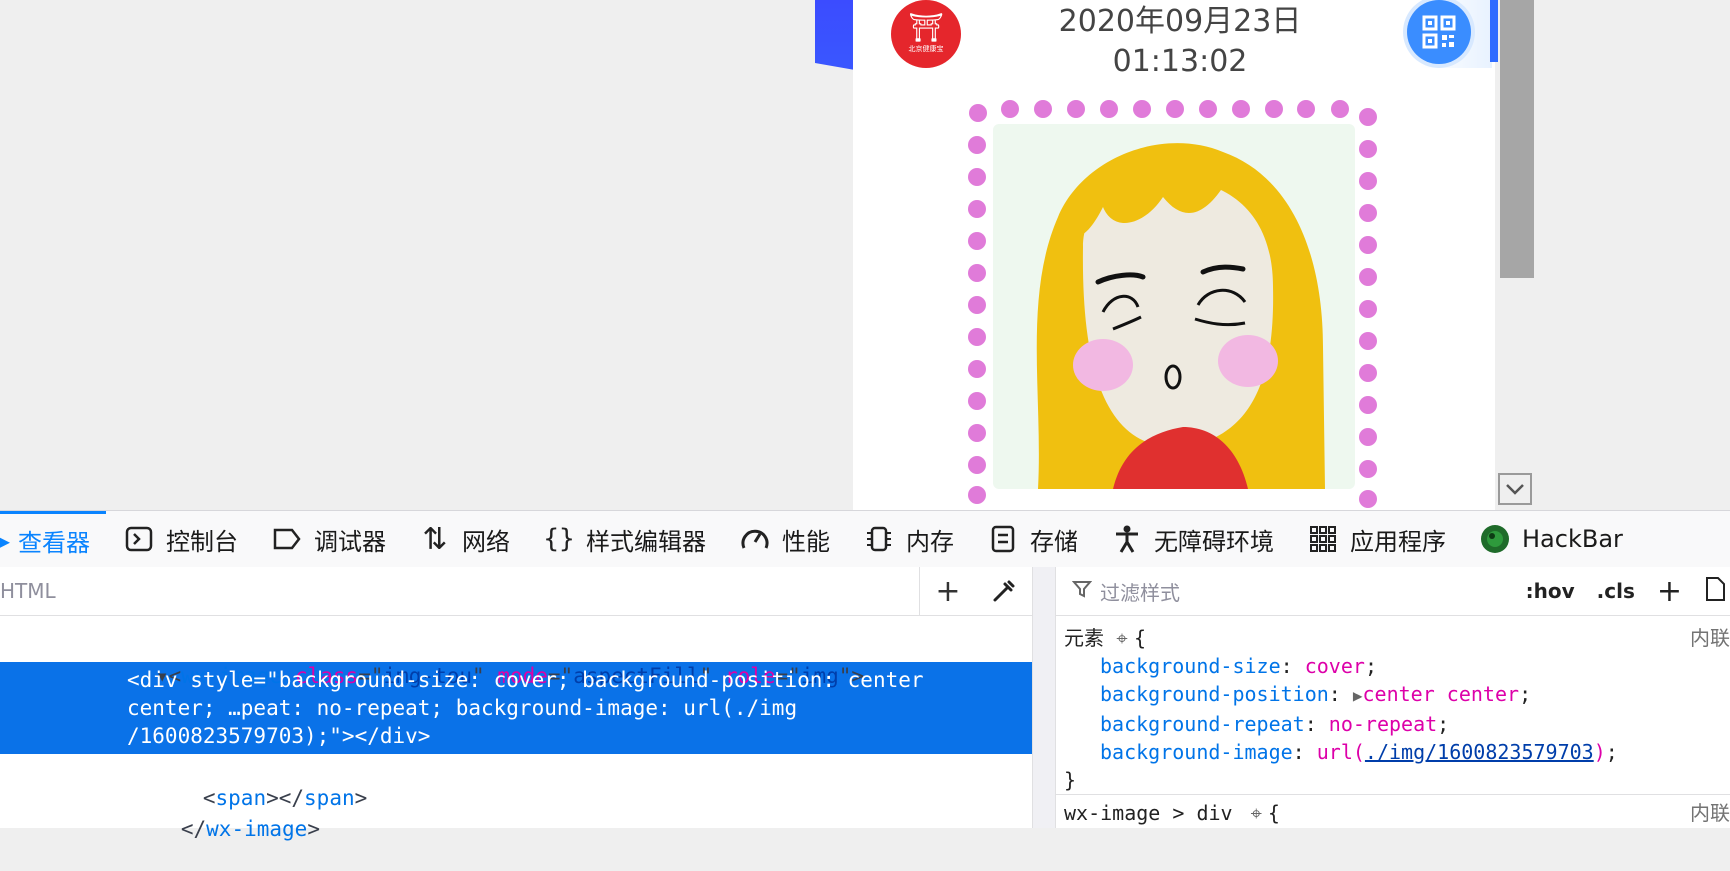  I want to click on style-filter-input: 过滤样式, so click(1140, 591).